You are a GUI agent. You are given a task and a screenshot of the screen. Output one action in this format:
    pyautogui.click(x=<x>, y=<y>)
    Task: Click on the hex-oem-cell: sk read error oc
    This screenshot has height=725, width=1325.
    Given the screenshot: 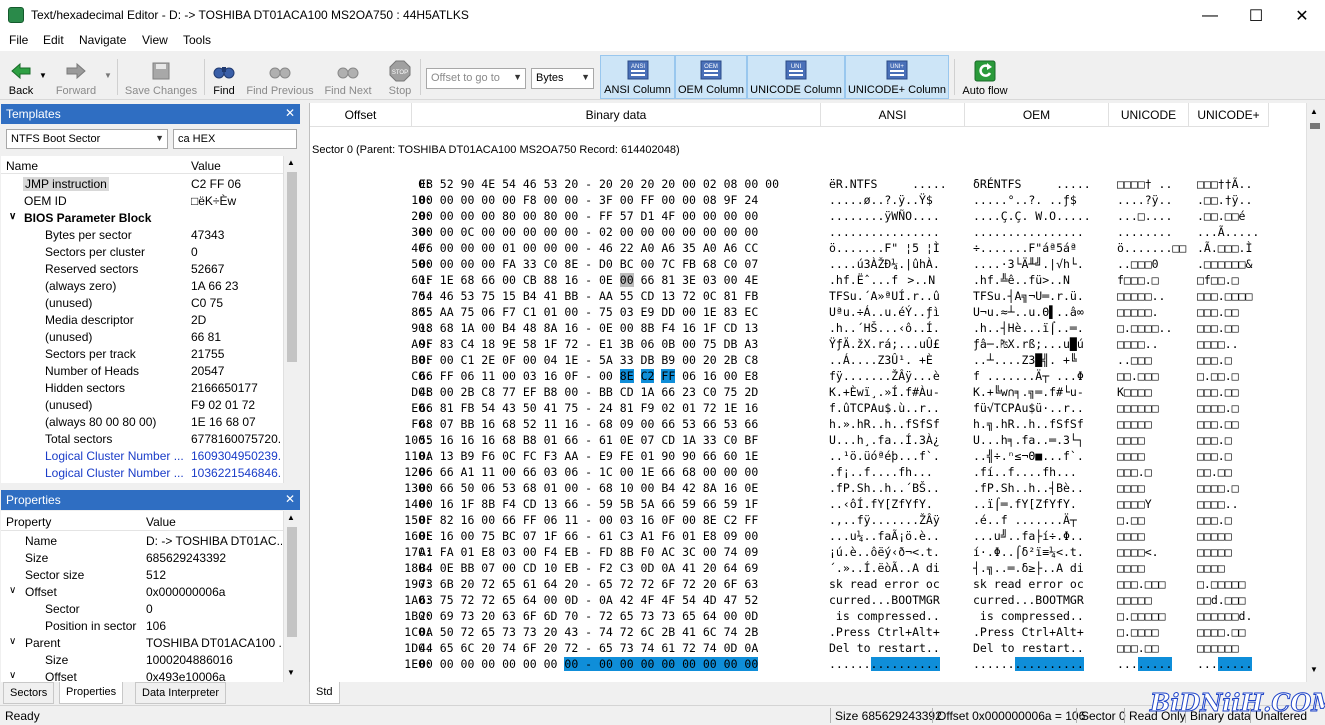 What is the action you would take?
    pyautogui.click(x=1043, y=585)
    